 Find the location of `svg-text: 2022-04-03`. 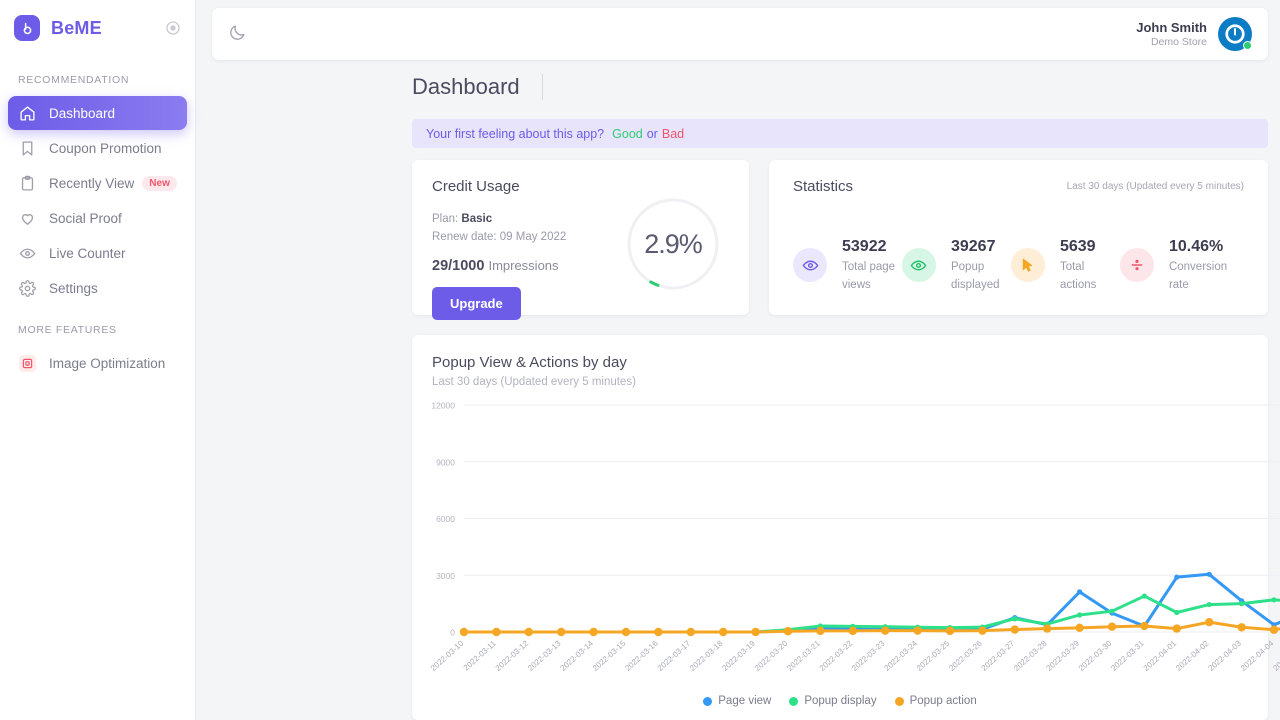

svg-text: 2022-04-03 is located at coordinates (1225, 655).